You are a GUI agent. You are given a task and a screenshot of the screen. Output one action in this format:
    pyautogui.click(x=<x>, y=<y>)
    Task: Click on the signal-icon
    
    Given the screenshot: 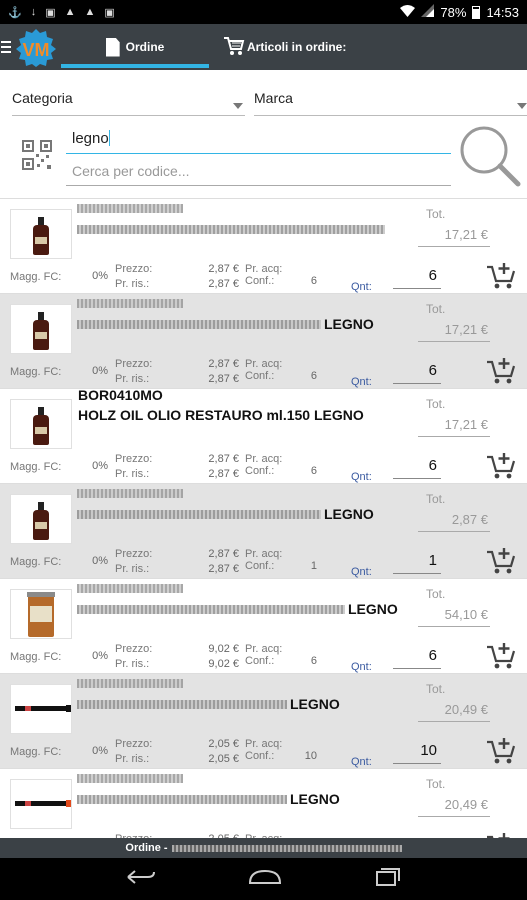 What is the action you would take?
    pyautogui.click(x=428, y=12)
    